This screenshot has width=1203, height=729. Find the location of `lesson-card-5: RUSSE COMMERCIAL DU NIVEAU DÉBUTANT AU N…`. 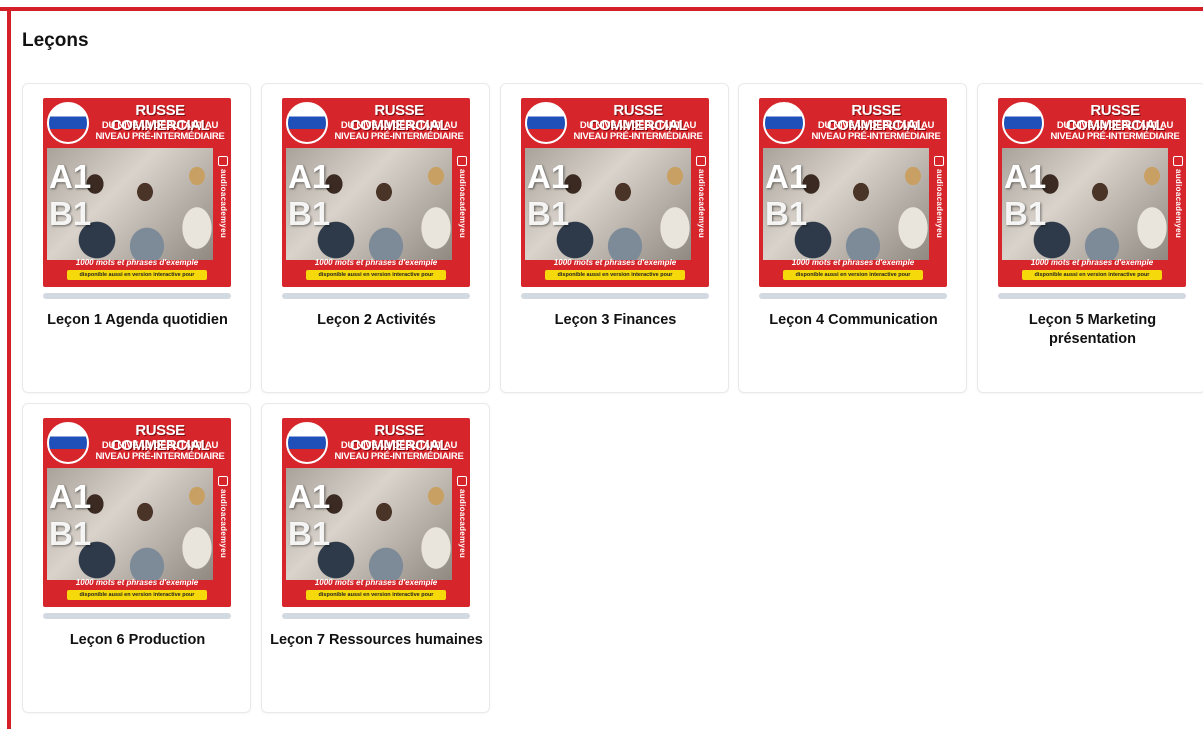

lesson-card-5: RUSSE COMMERCIAL DU NIVEAU DÉBUTANT AU N… is located at coordinates (1090, 238).